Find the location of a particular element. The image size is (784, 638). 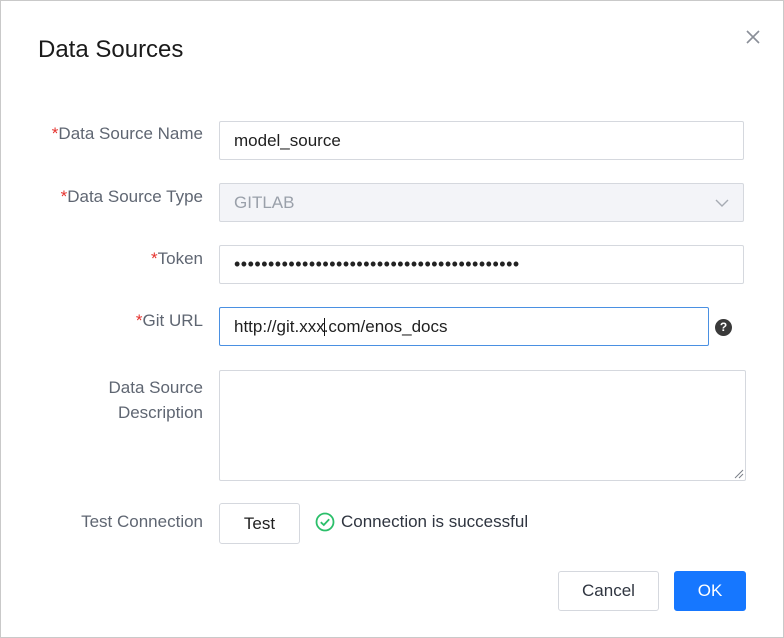

connection-status: Connection is successful is located at coordinates (421, 522).